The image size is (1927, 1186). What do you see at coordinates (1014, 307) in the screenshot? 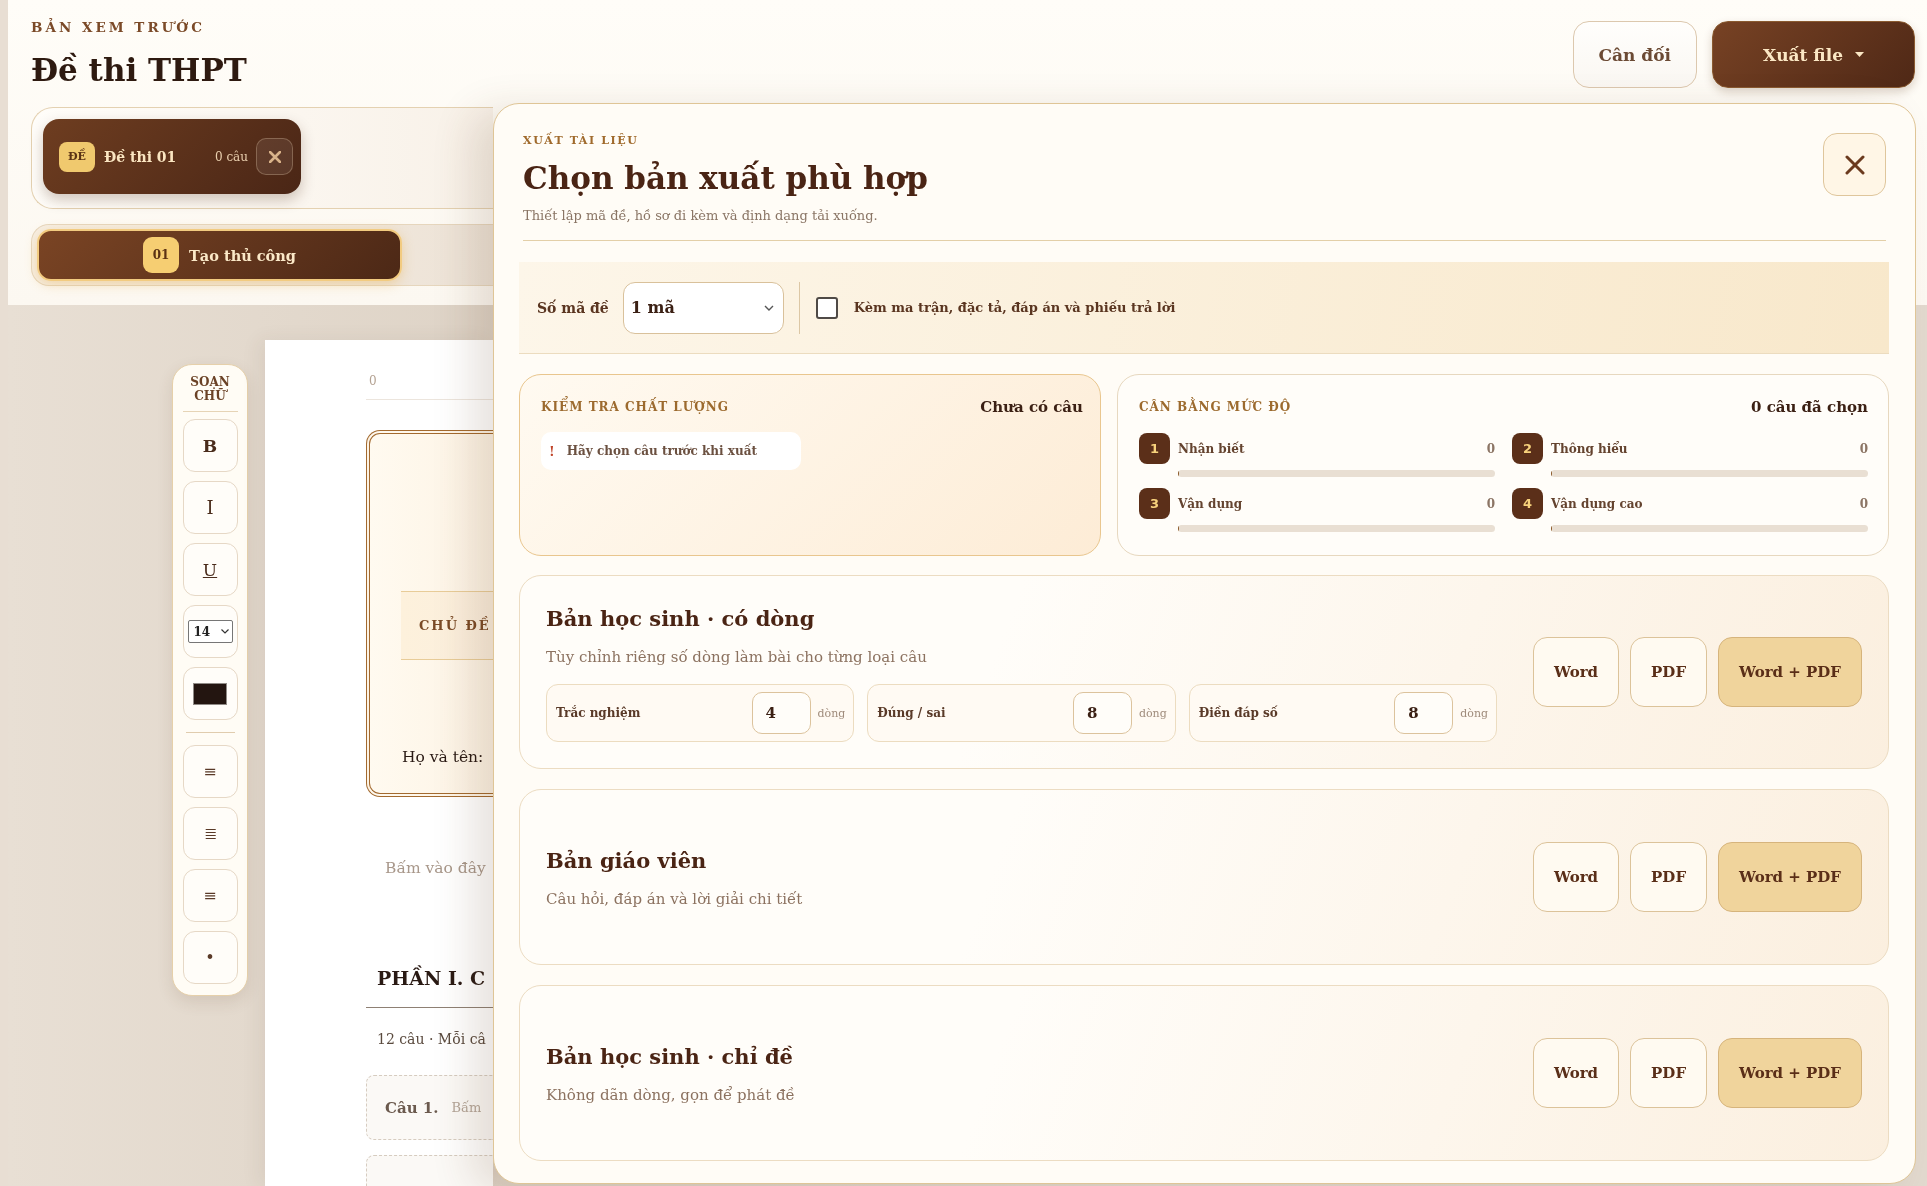
I see `checkbox-label: Kèm ma trận, đặc tả, đáp án và phiếu trả lời` at bounding box center [1014, 307].